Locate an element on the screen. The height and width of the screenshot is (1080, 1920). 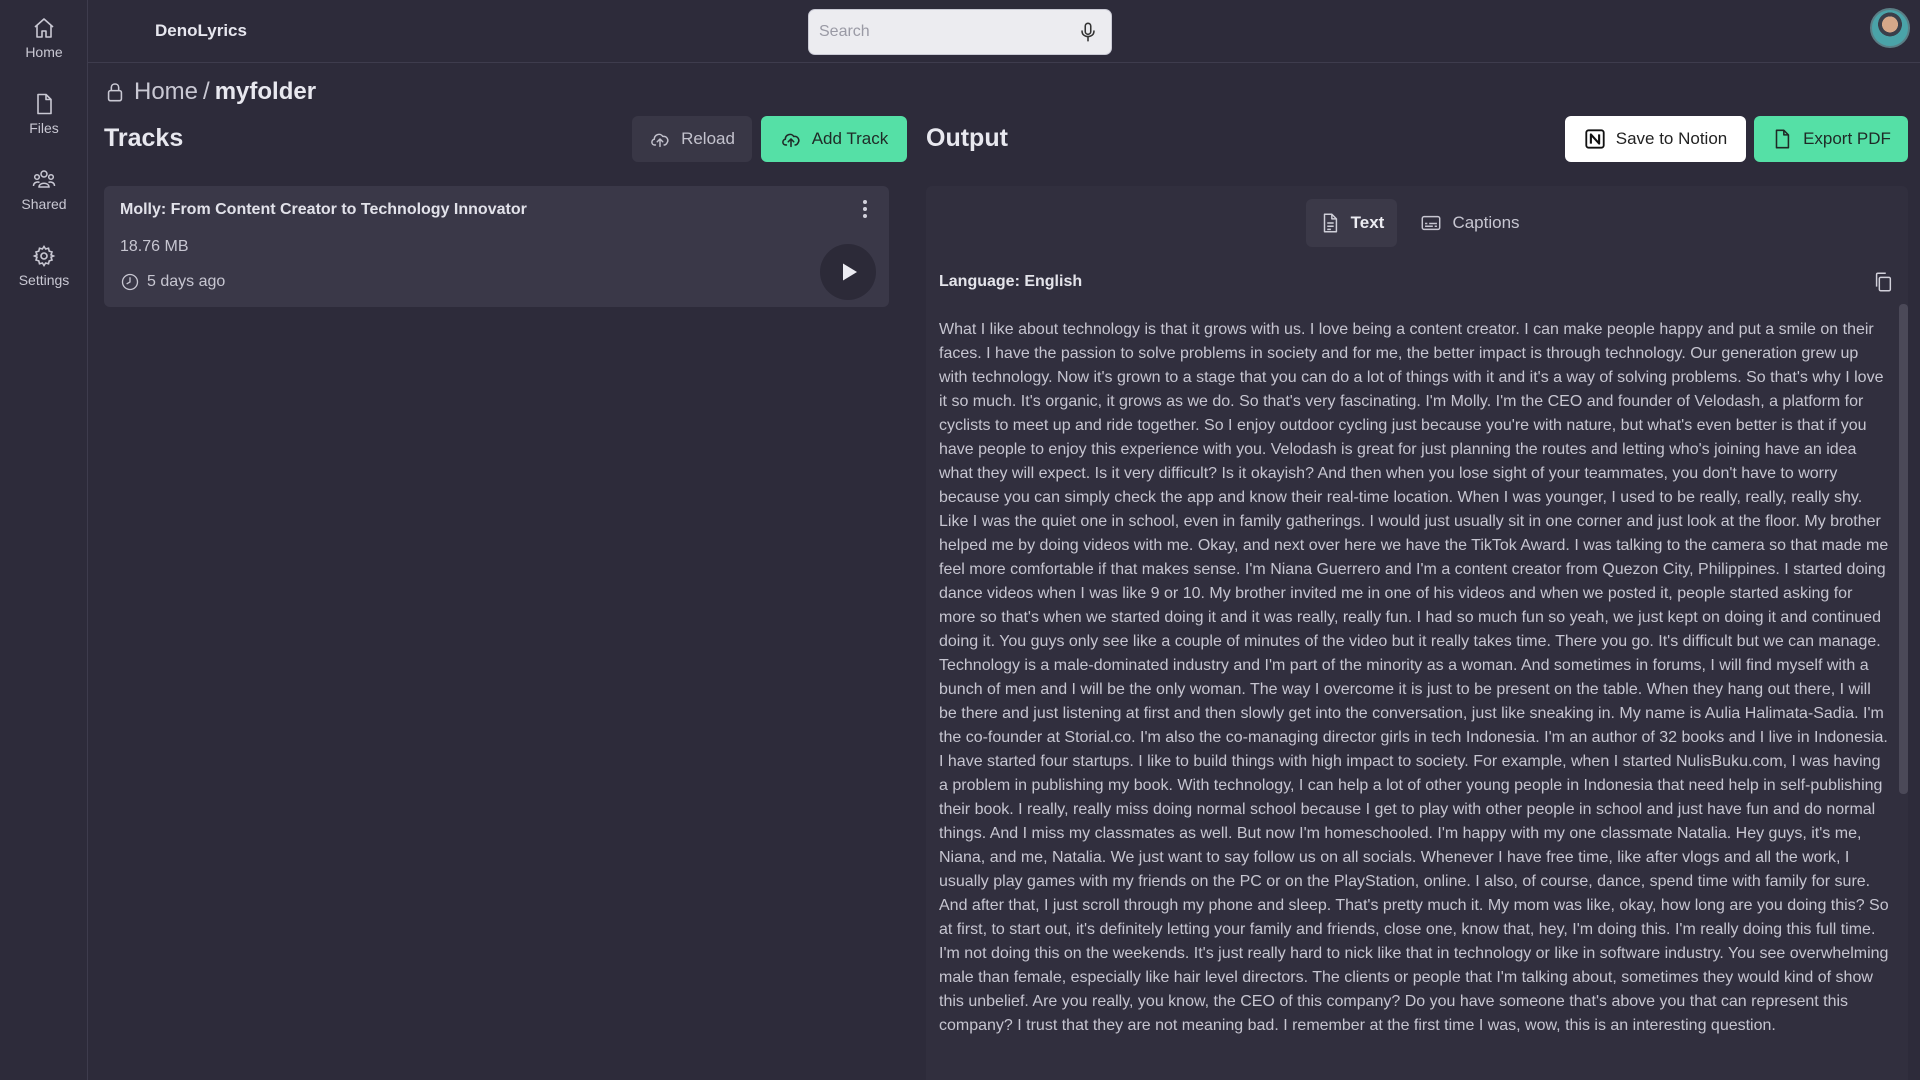
search-box is located at coordinates (960, 32).